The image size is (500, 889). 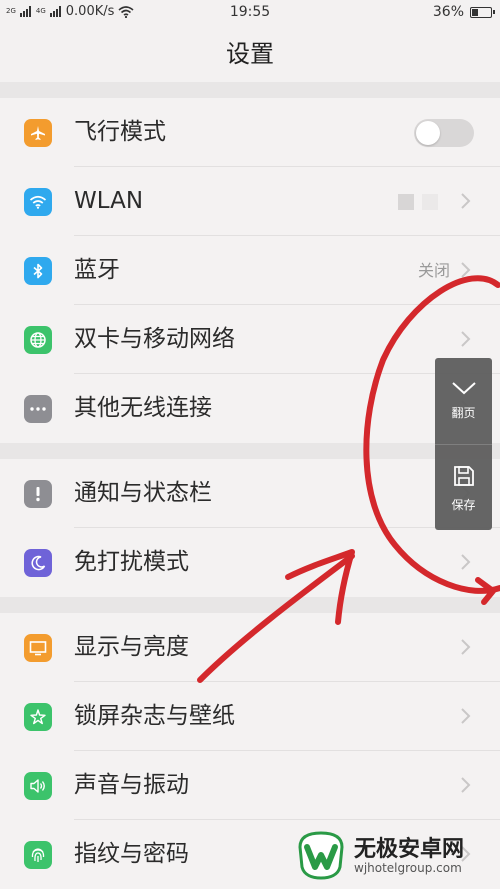 What do you see at coordinates (131, 647) in the screenshot?
I see `settings-row-label: 显示与亮度` at bounding box center [131, 647].